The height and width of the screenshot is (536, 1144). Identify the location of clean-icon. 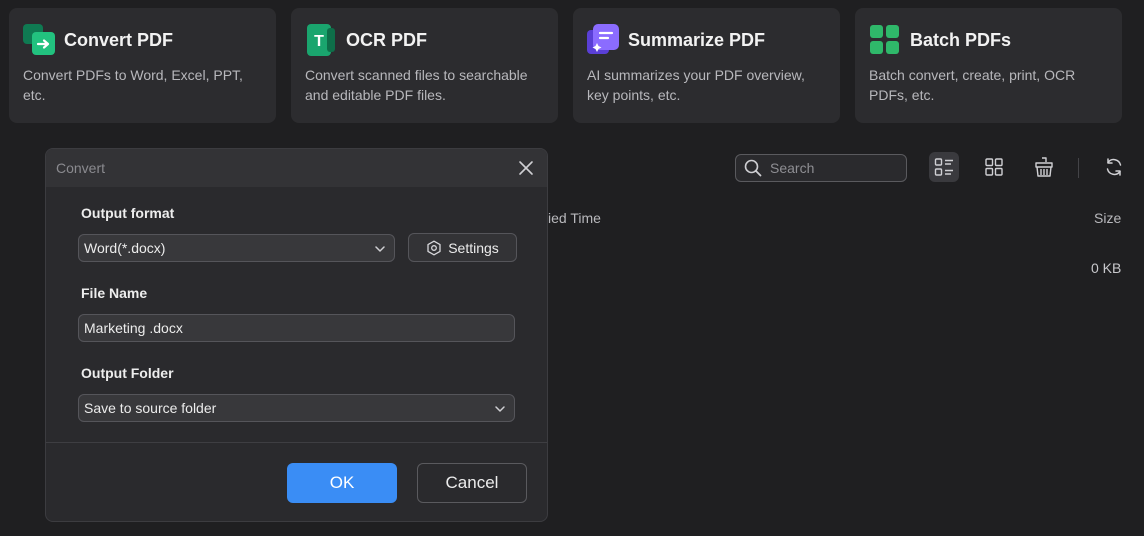
(1044, 167).